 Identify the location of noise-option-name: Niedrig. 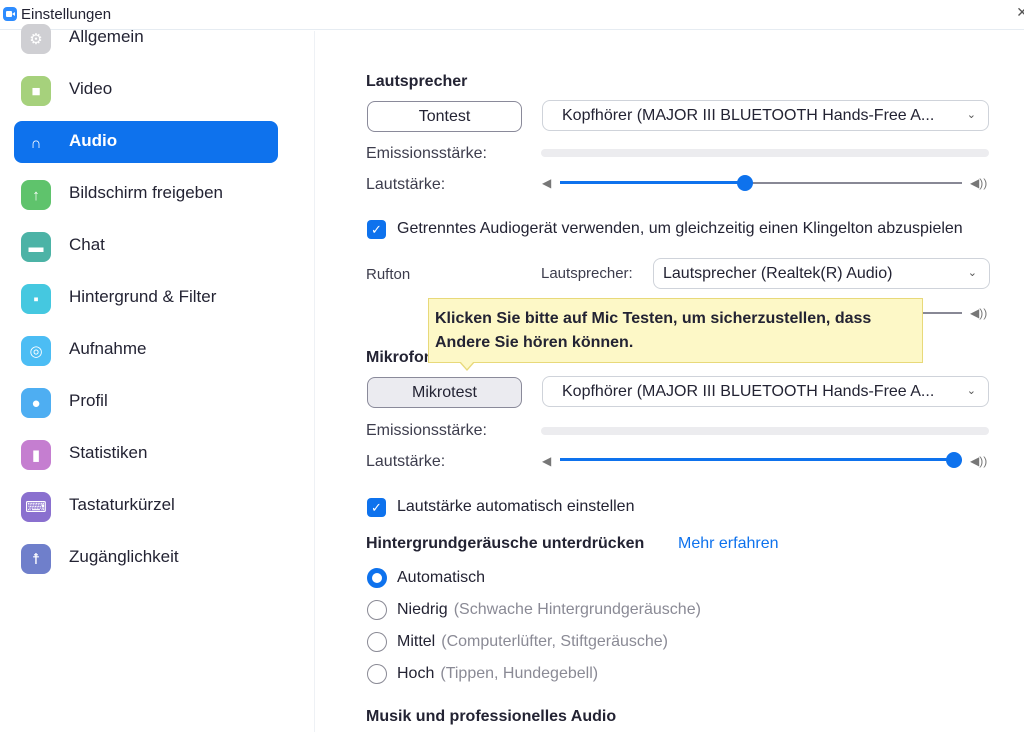
(422, 609).